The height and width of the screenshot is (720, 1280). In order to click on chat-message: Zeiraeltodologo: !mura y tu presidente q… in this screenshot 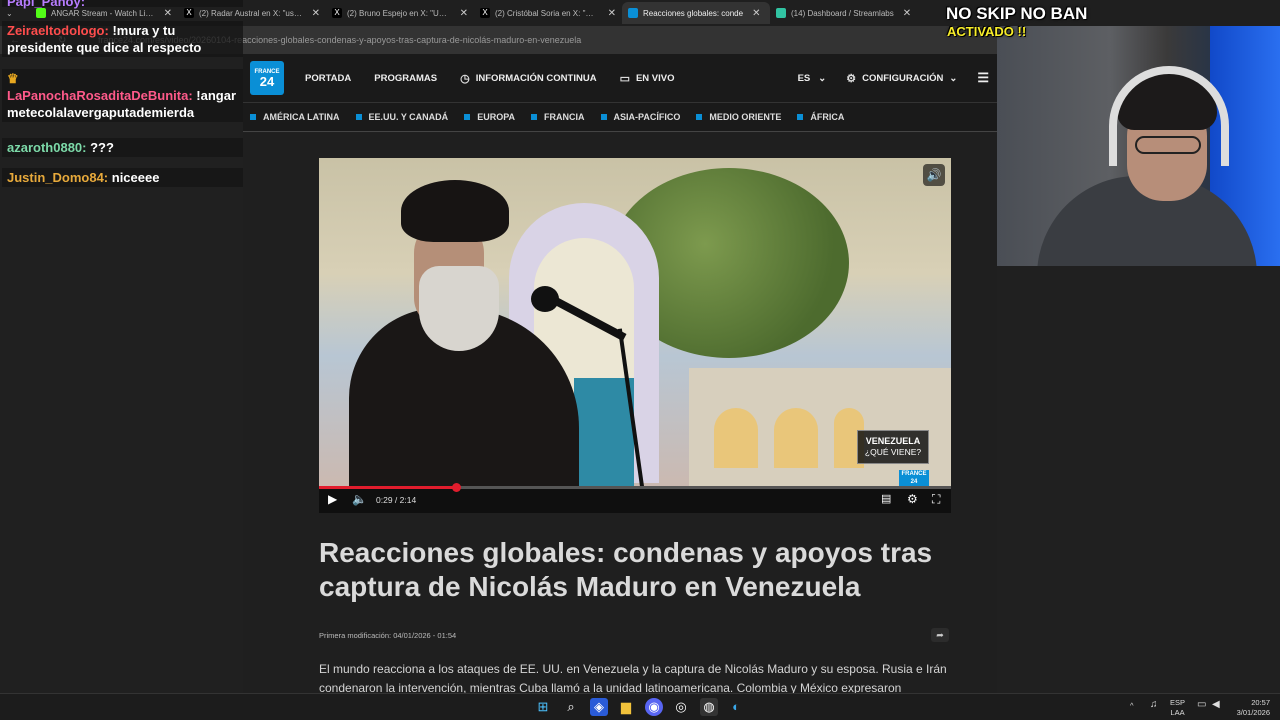, I will do `click(122, 39)`.